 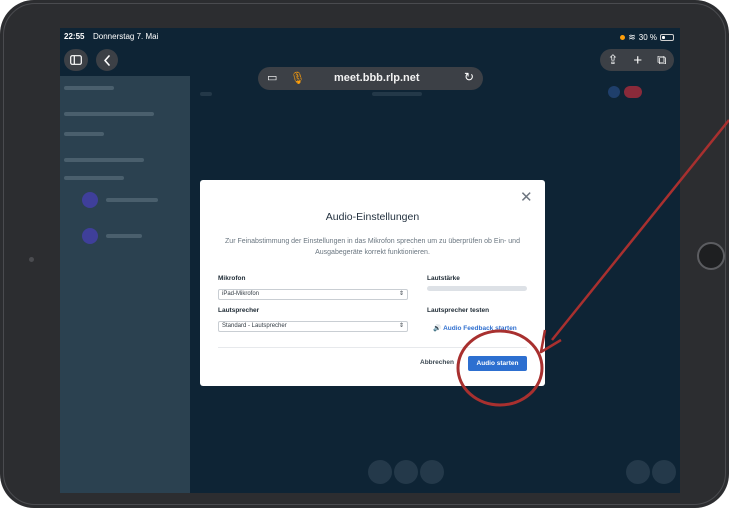 I want to click on wifi-icon: ≋, so click(x=632, y=37).